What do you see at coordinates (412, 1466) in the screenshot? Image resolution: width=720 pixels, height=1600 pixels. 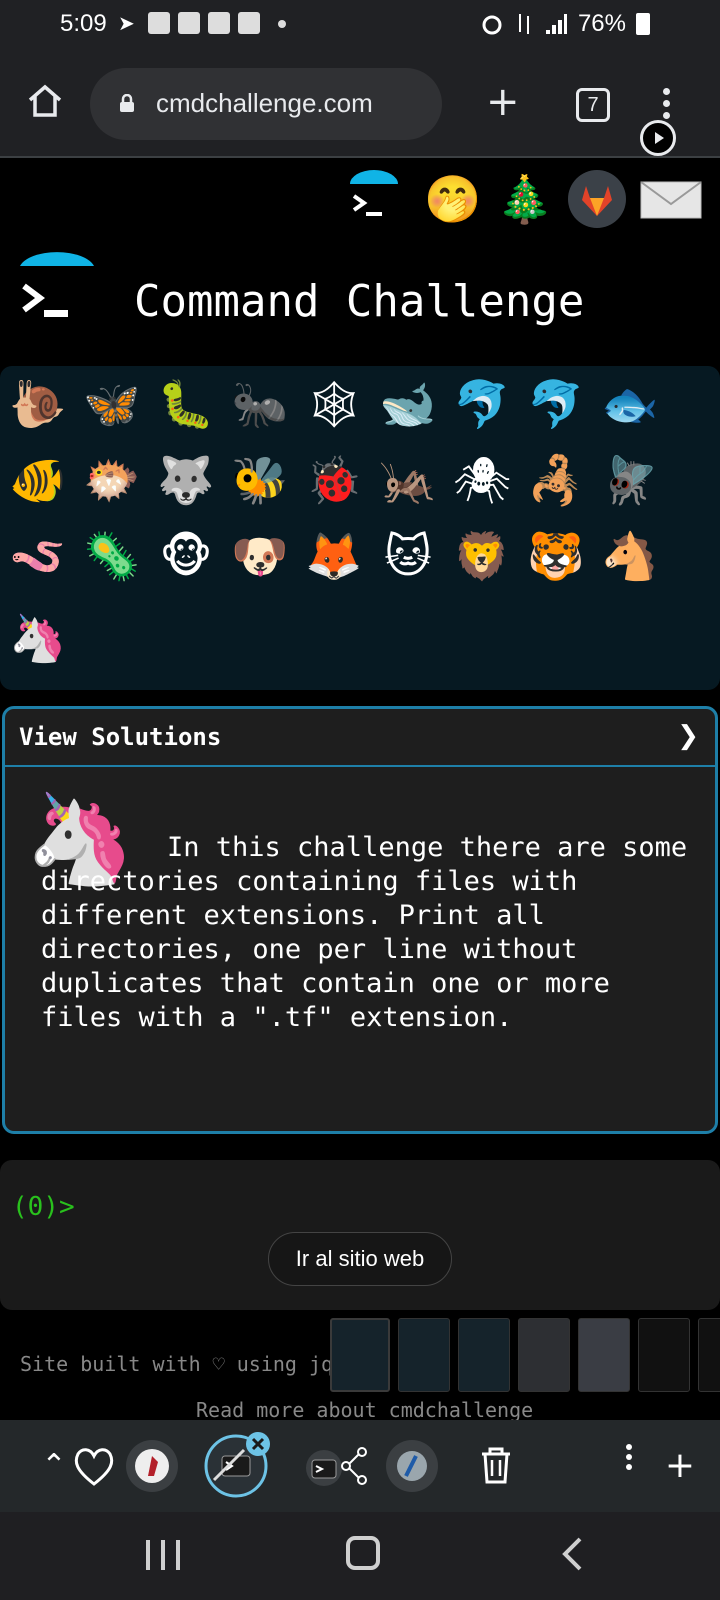 I see `scan-text-icon` at bounding box center [412, 1466].